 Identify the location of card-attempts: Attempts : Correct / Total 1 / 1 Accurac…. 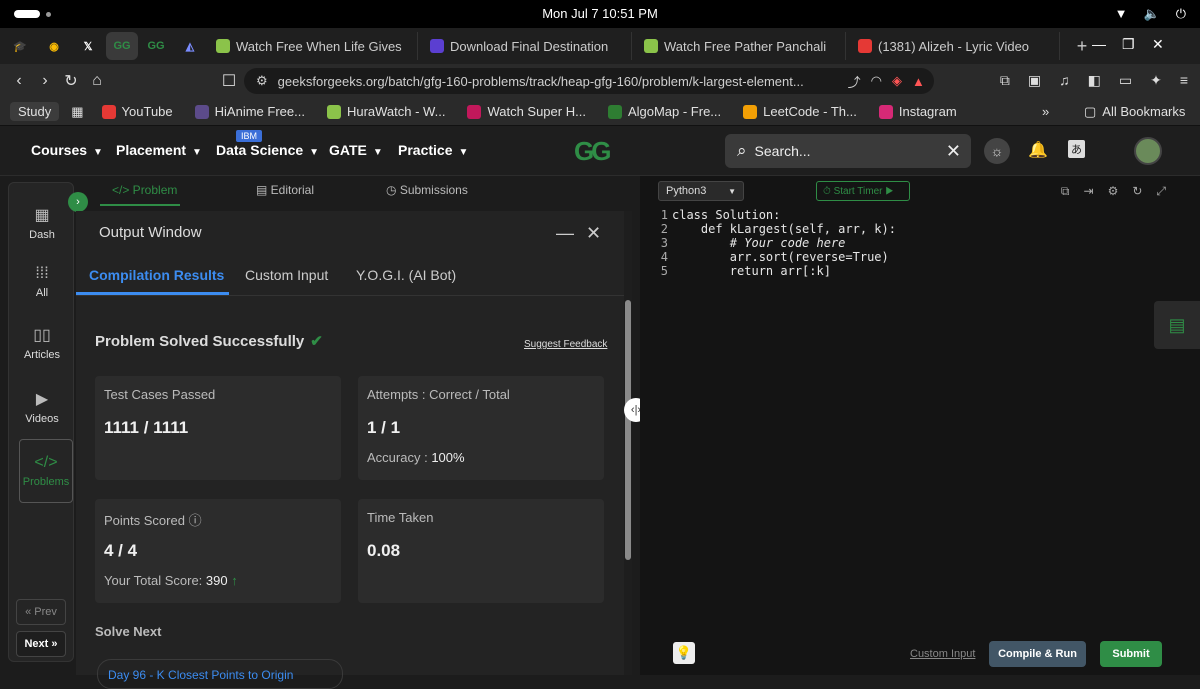
(481, 428).